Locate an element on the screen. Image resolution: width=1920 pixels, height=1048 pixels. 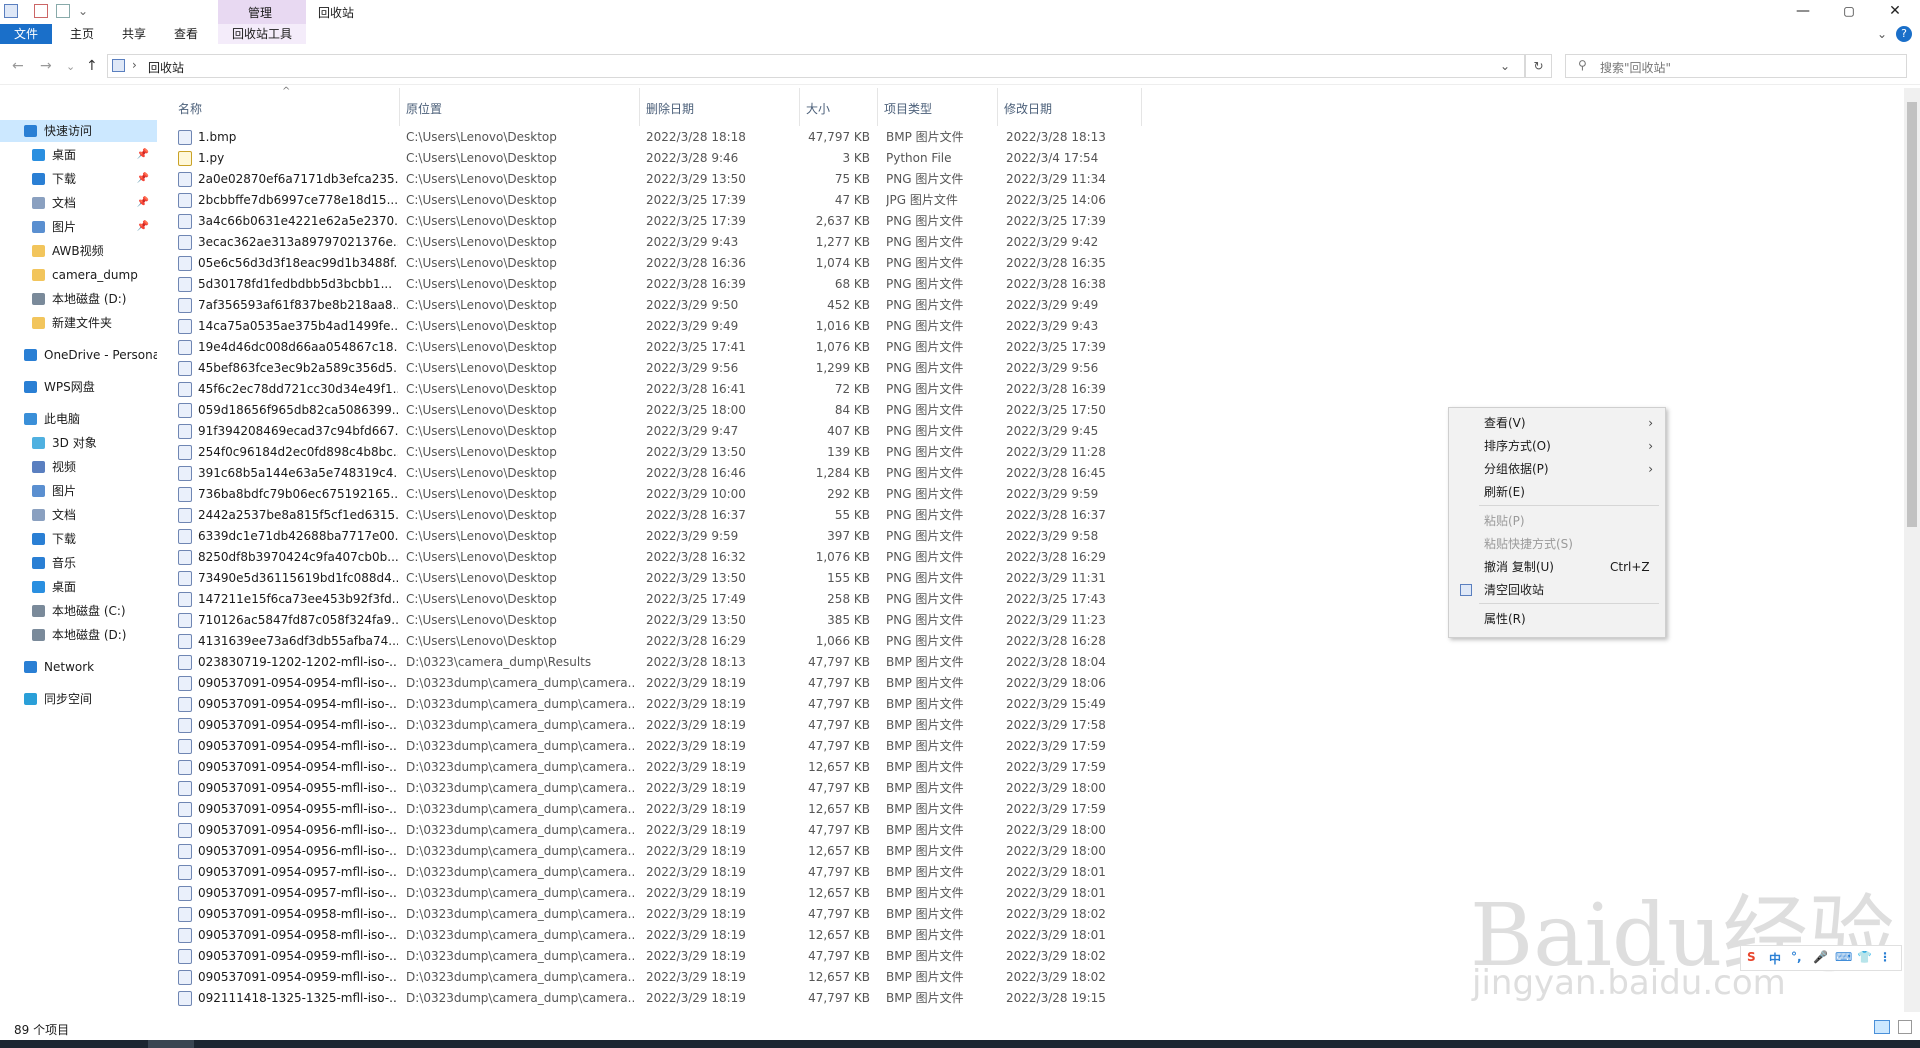
sidebar-item-7: 本地磁盘 (D:) is located at coordinates (78, 299).